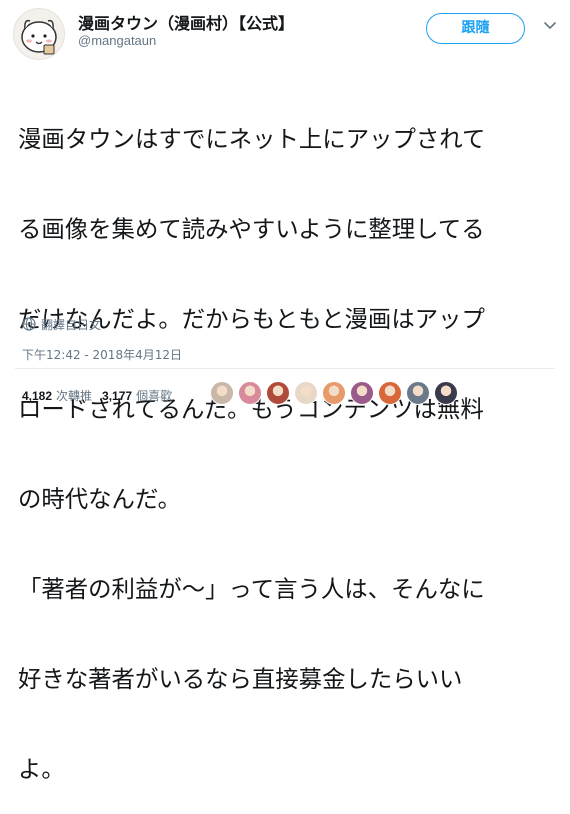  Describe the element at coordinates (251, 589) in the screenshot. I see `tweet-line: 「著者の利益が〜」って言う人は、そんなに` at that location.